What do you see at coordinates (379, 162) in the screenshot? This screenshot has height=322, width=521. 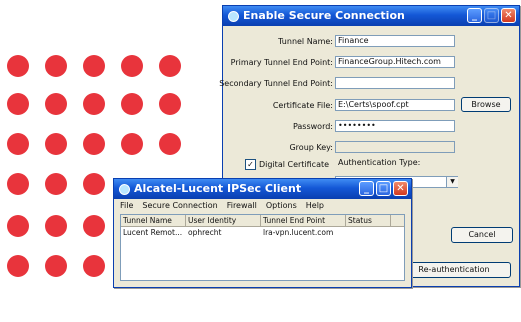 I see `auth-type-label: Authentication Type:` at bounding box center [379, 162].